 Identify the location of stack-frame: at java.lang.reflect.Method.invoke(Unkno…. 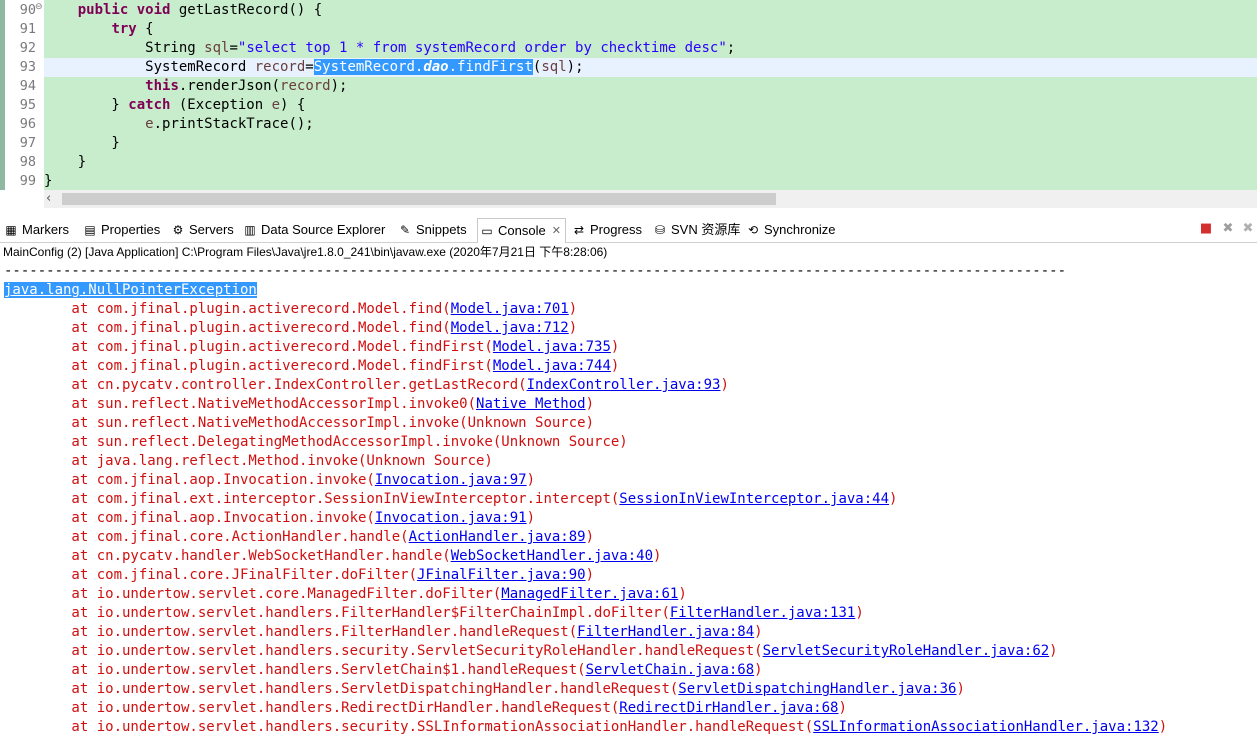
(248, 461).